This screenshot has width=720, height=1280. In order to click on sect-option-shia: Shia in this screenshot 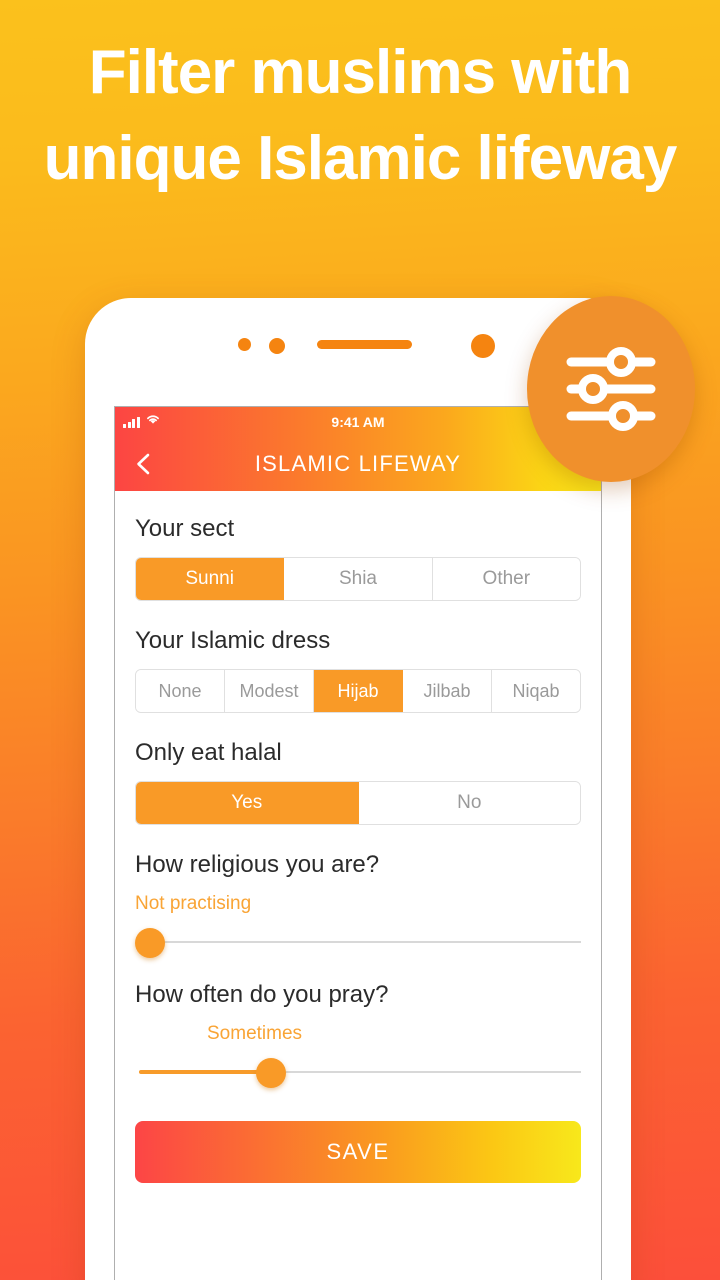, I will do `click(358, 579)`.